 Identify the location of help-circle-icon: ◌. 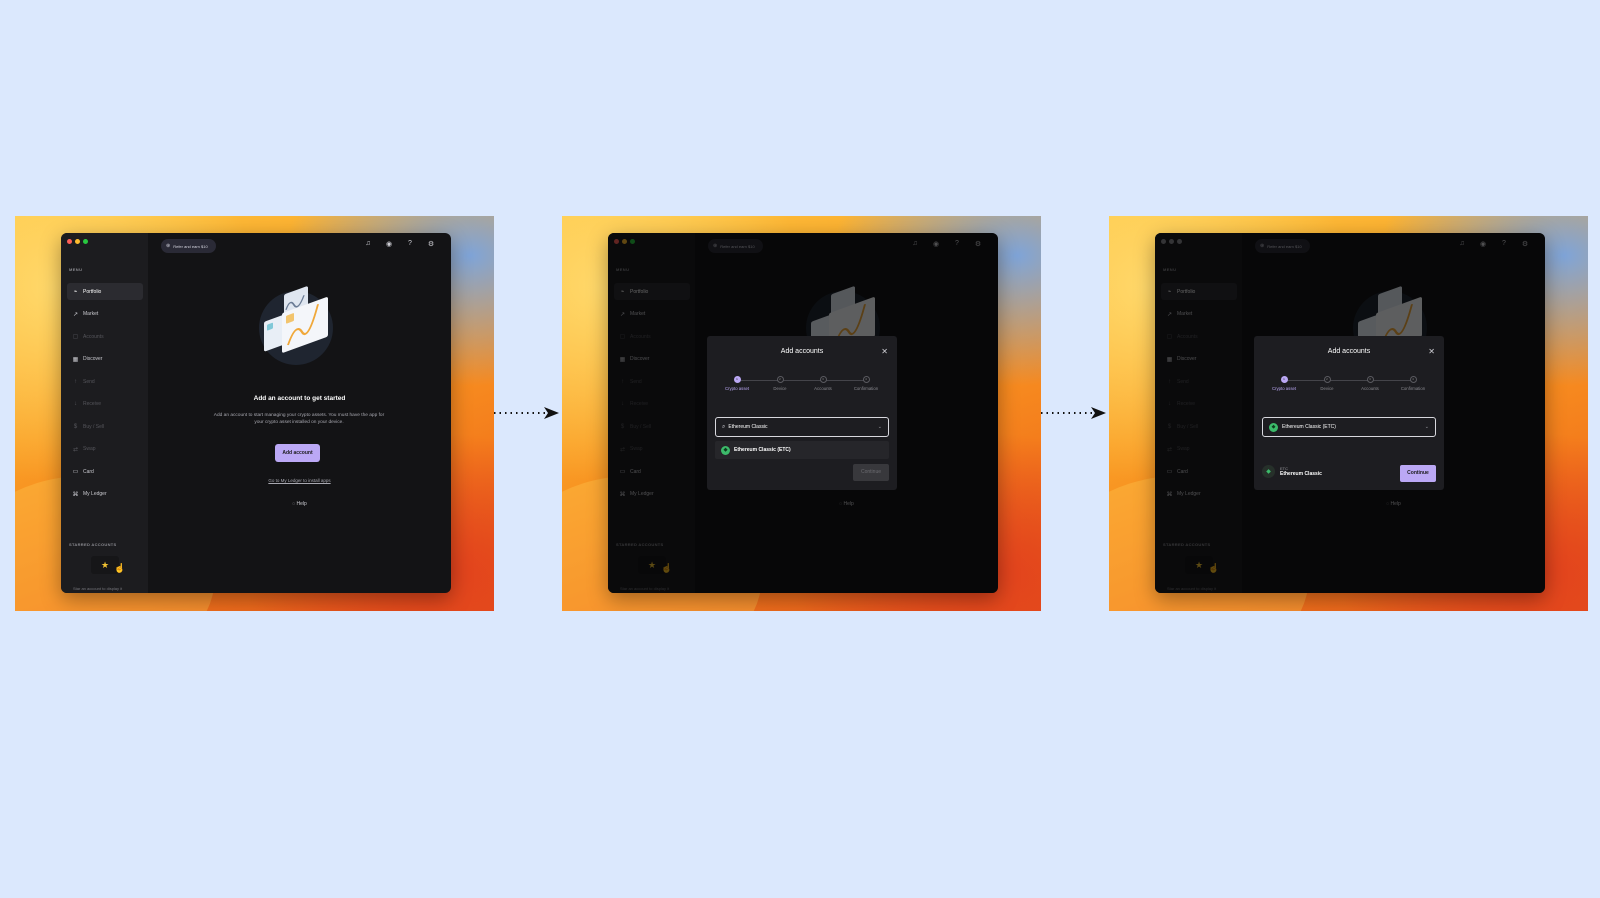
(294, 504).